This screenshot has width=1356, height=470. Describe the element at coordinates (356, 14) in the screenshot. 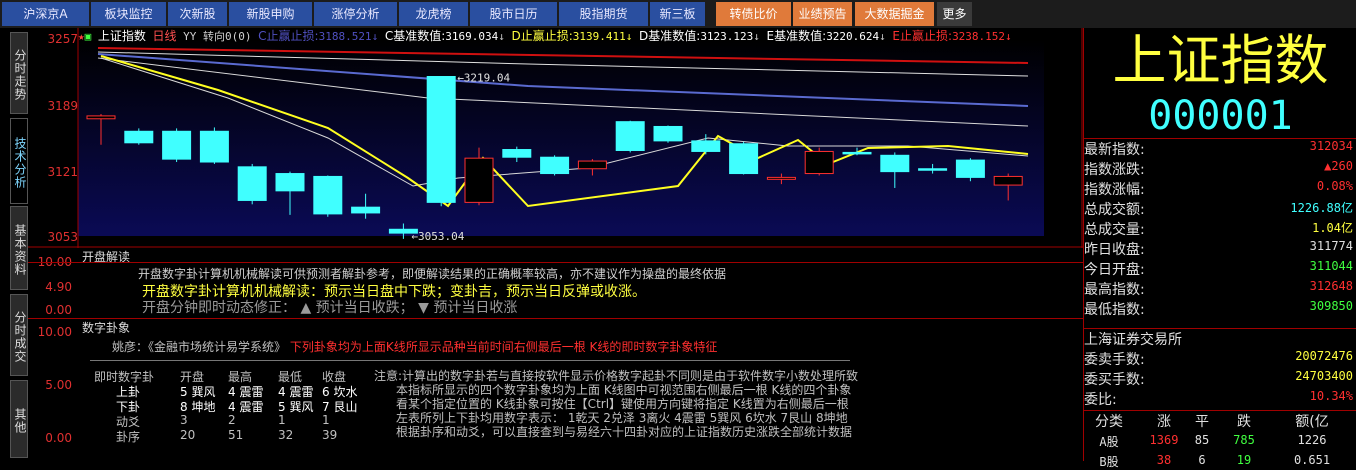

I see `tab-5: 涨停分析` at that location.